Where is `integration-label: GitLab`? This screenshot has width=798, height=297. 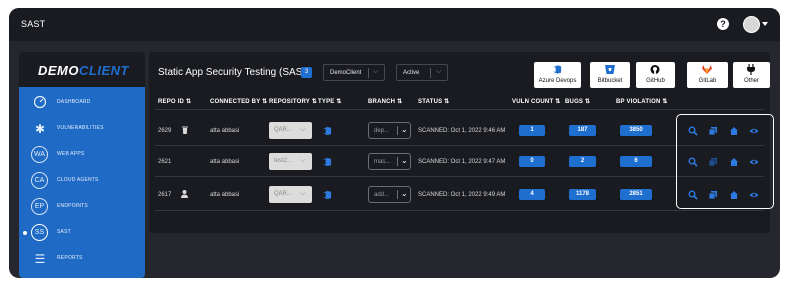 integration-label: GitLab is located at coordinates (707, 81).